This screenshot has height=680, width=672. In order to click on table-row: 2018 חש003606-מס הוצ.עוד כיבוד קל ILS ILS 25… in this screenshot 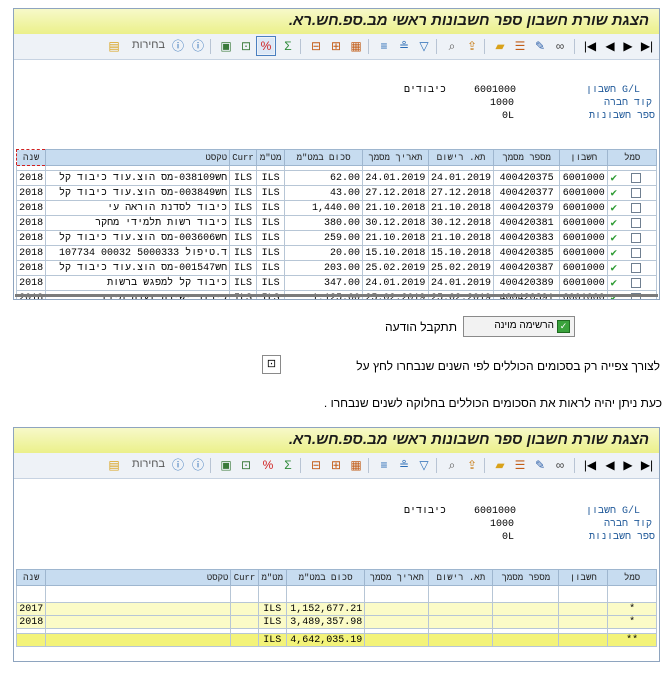, I will do `click(336, 238)`.